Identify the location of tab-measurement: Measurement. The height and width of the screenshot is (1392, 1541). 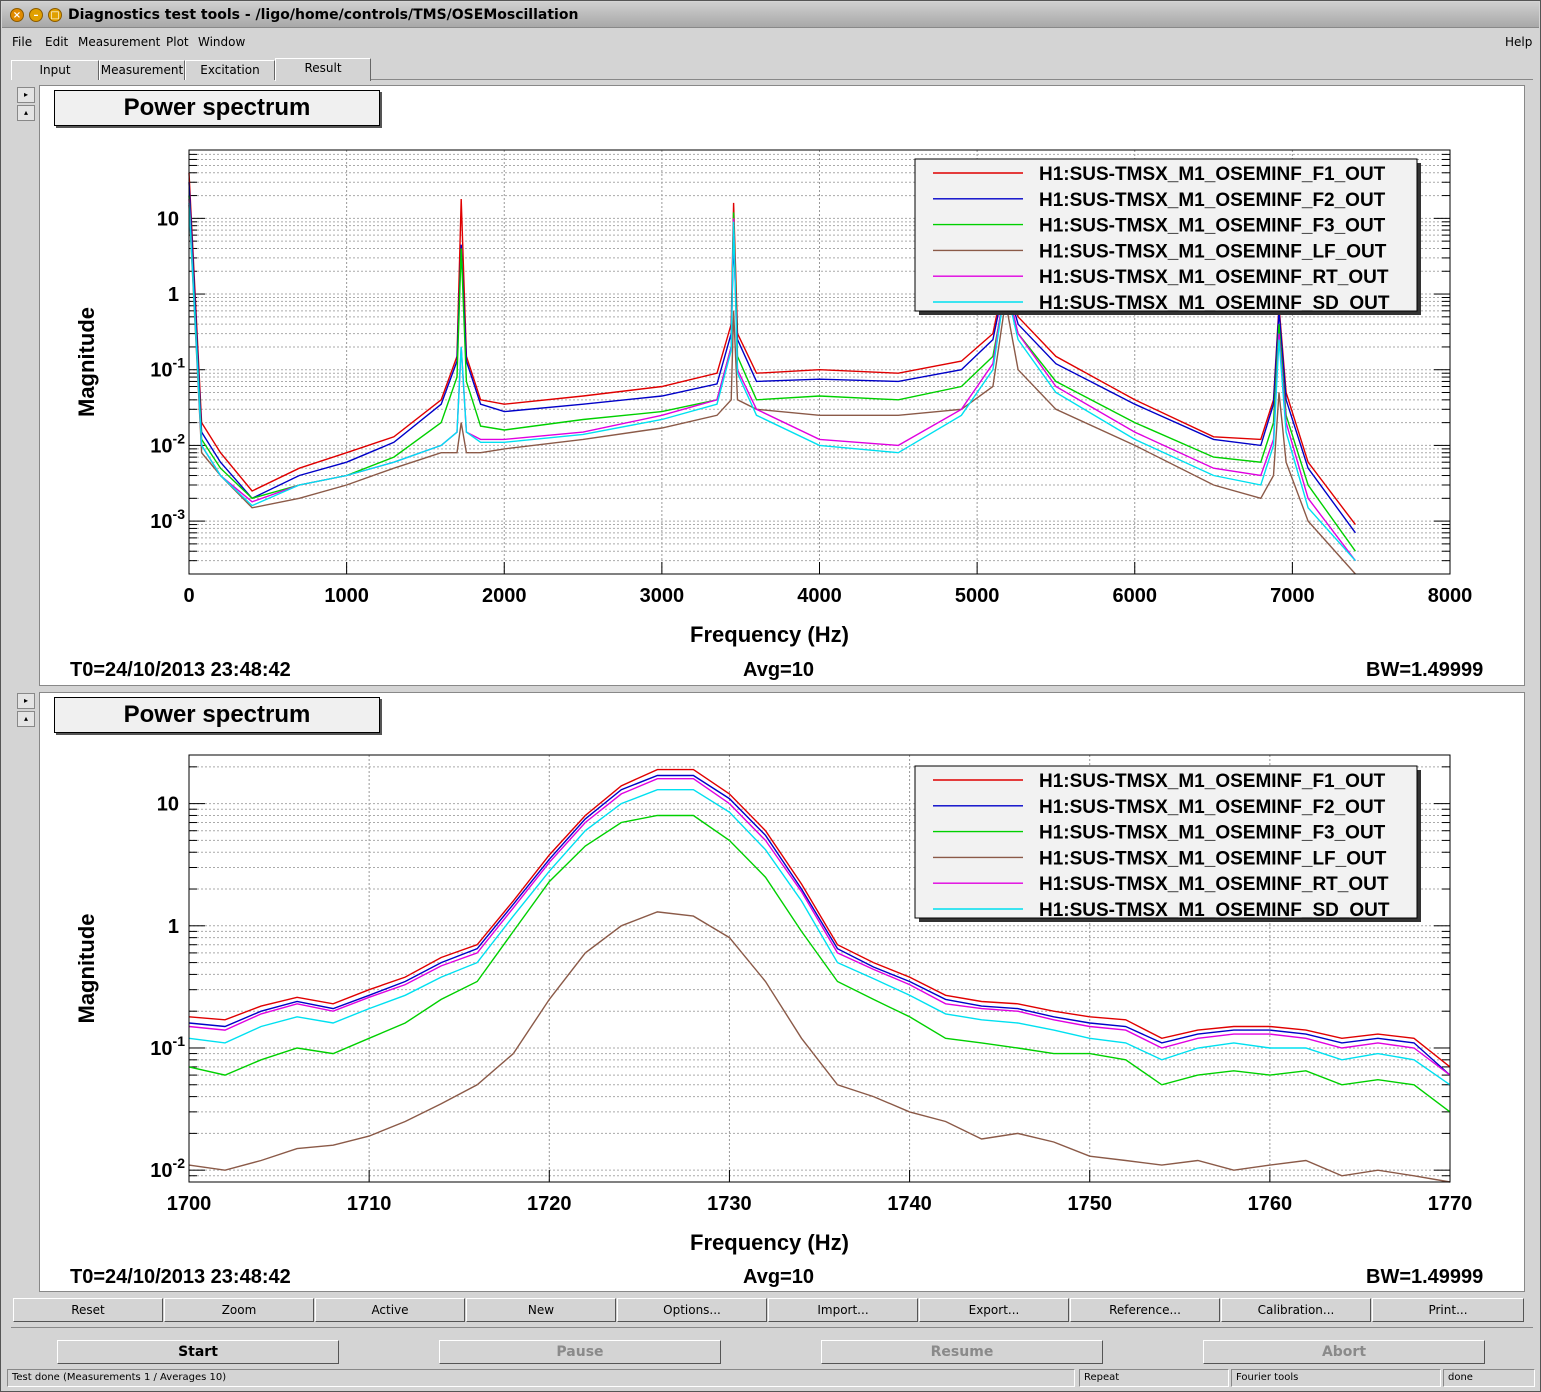
(142, 70).